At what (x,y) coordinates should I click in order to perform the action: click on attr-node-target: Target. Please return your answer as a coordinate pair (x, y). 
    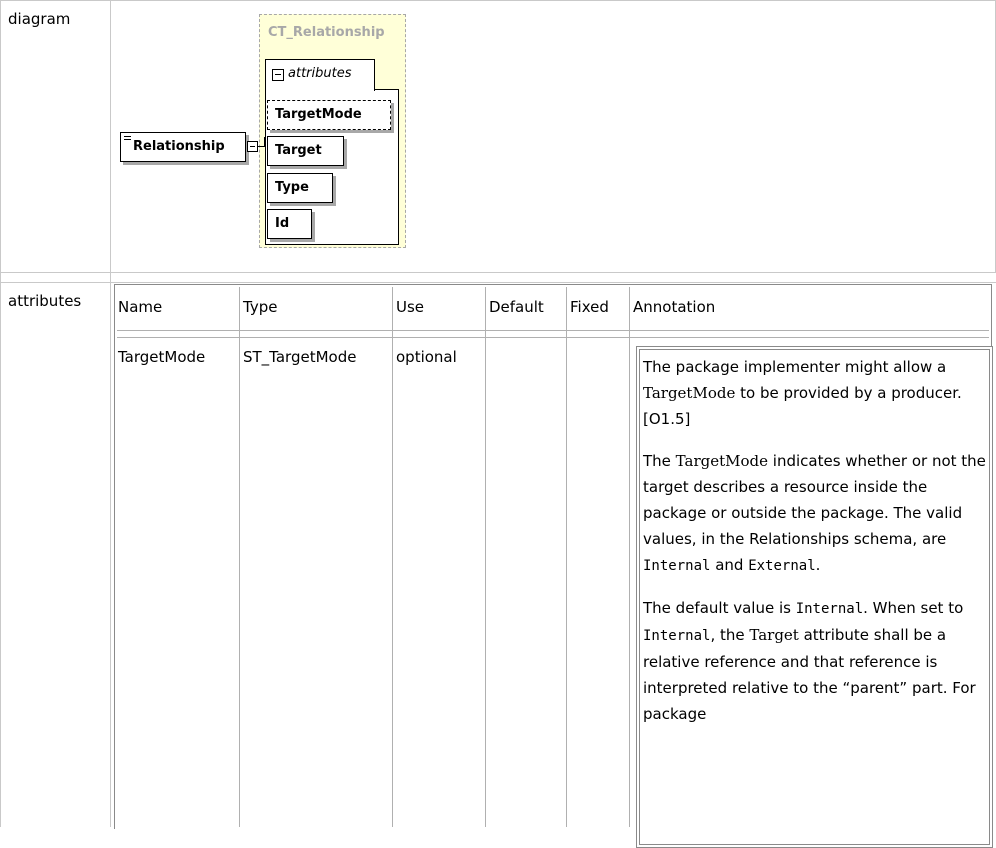
    Looking at the image, I should click on (305, 151).